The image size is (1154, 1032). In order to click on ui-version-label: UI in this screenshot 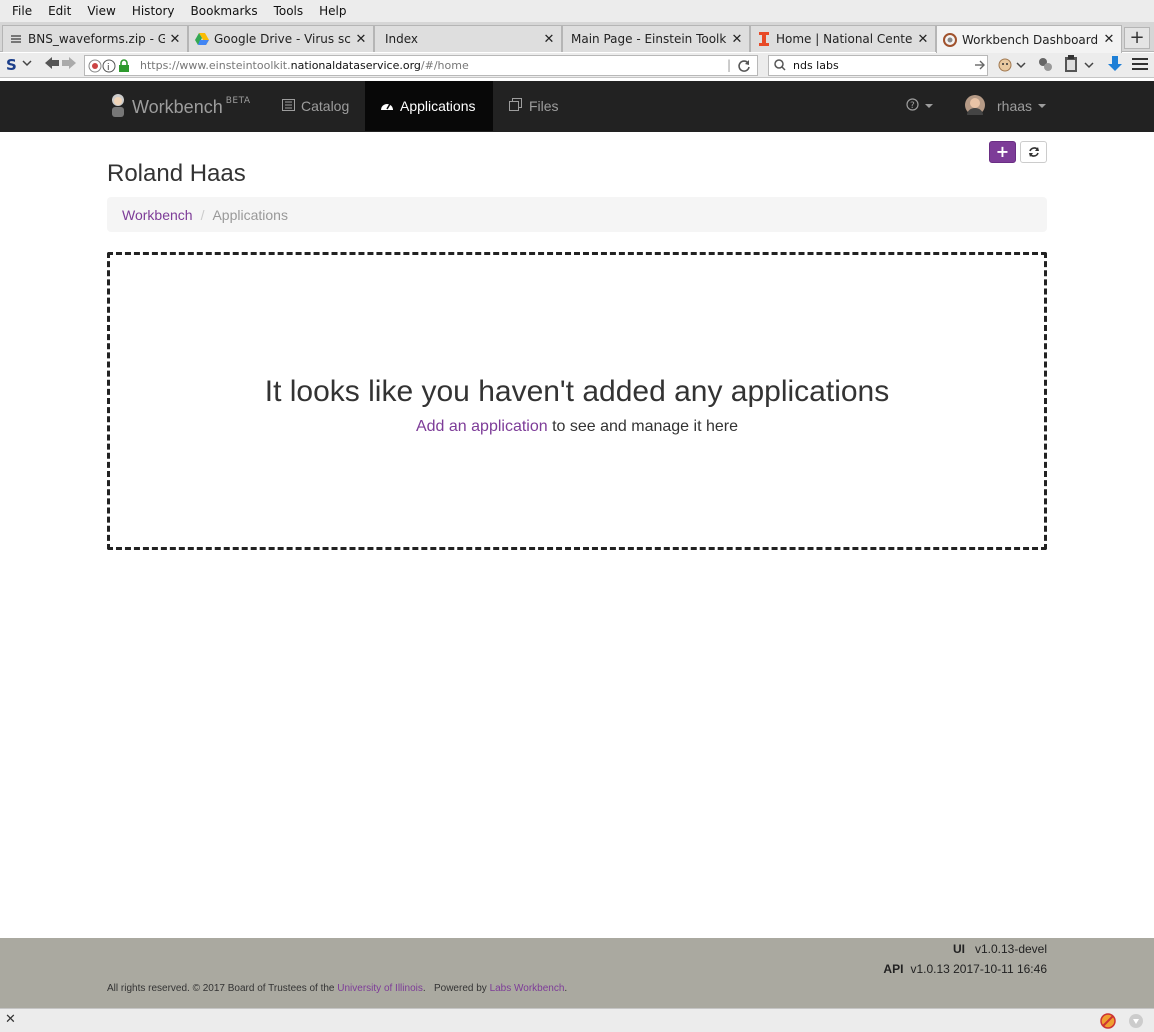, I will do `click(958, 949)`.